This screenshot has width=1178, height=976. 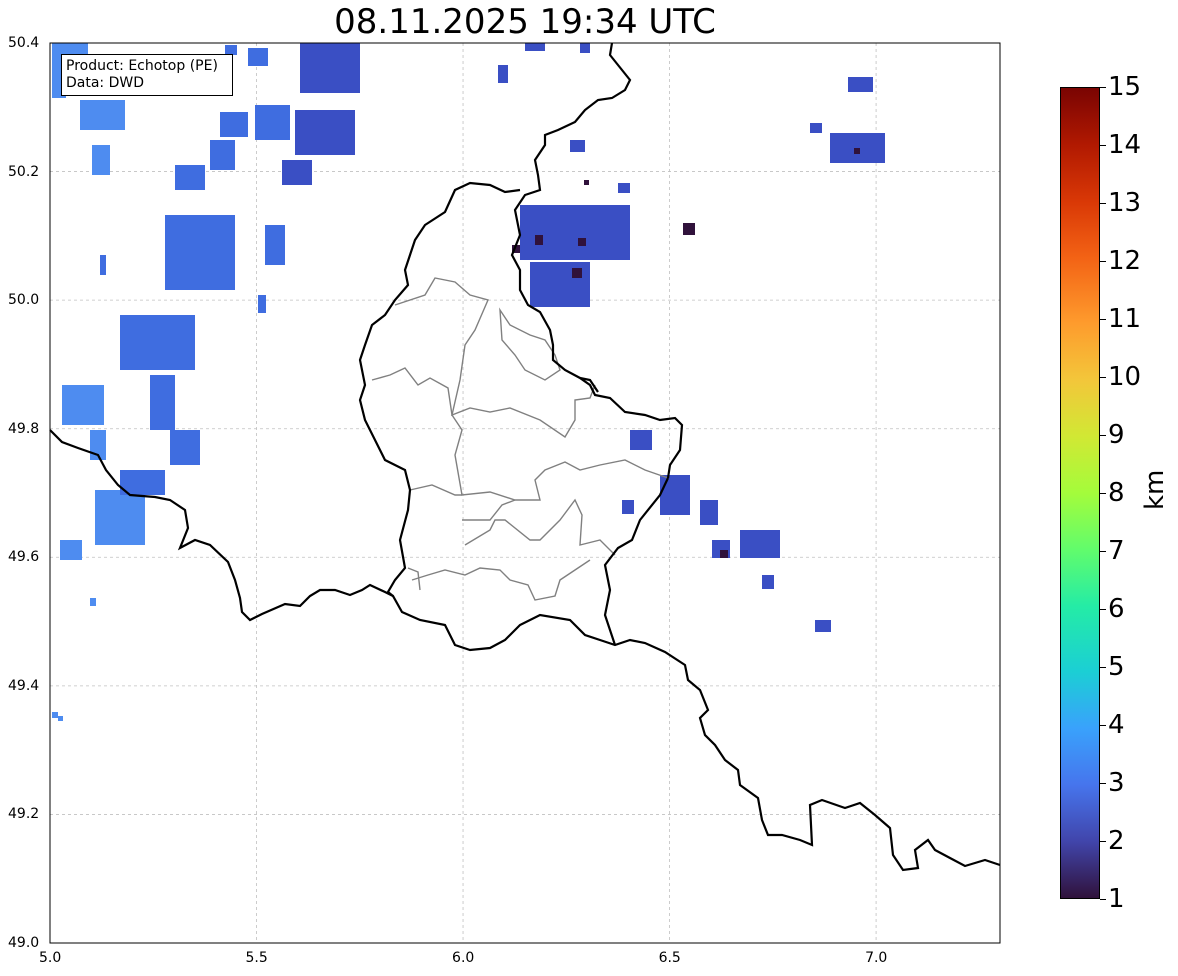 I want to click on info-box: Product: Echotop (PE) Data: DWD, so click(x=147, y=75).